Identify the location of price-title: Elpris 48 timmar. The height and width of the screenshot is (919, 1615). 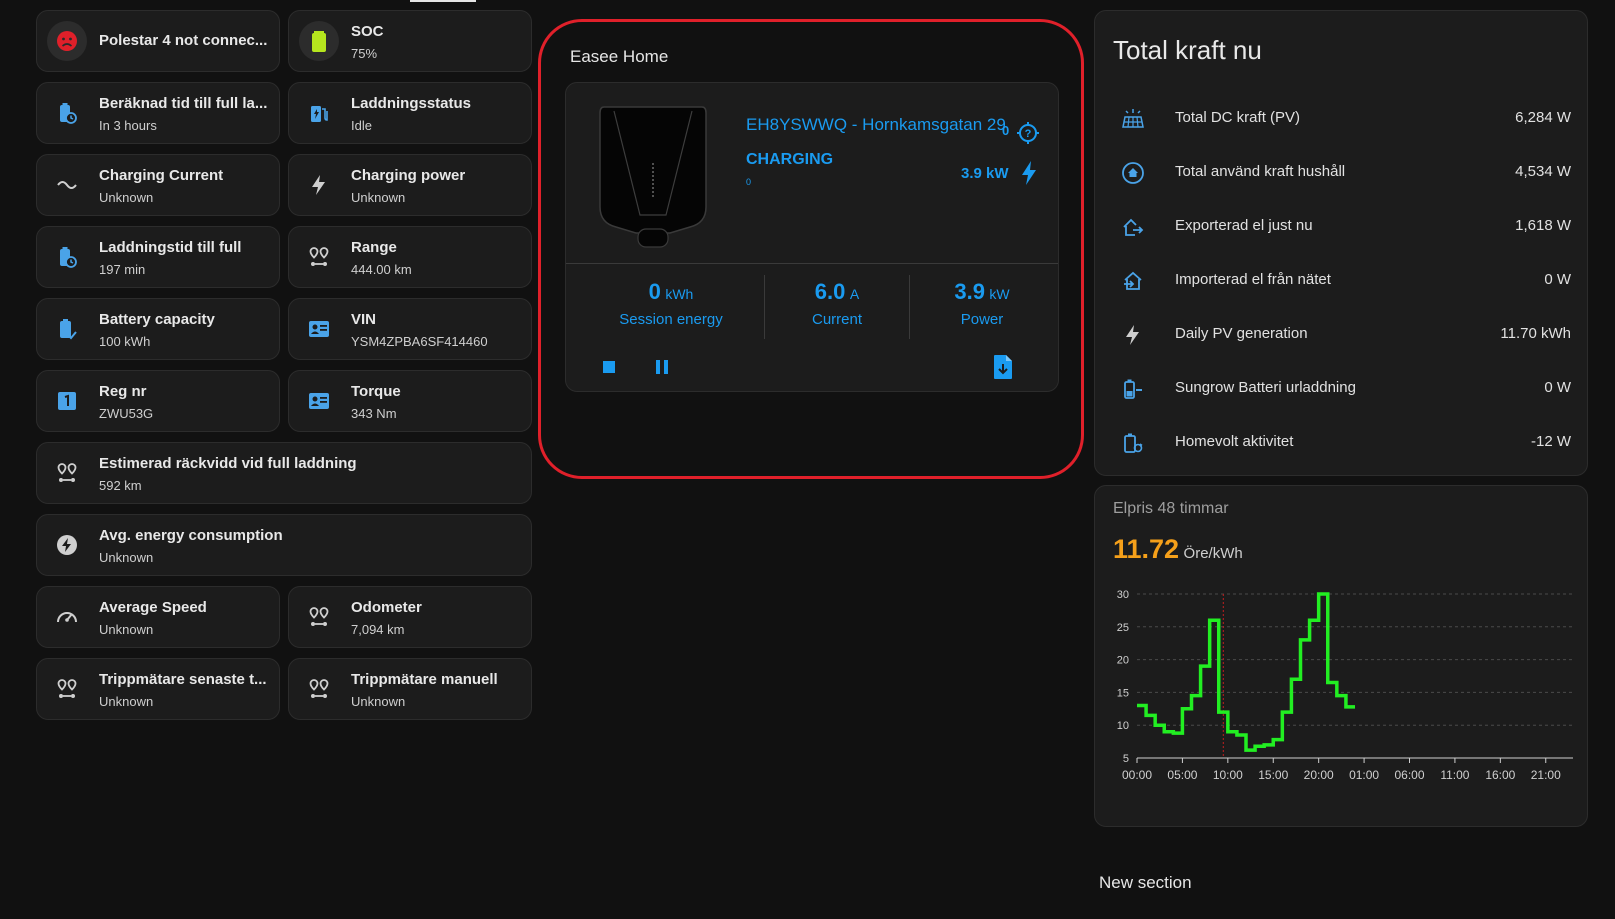
(1171, 508).